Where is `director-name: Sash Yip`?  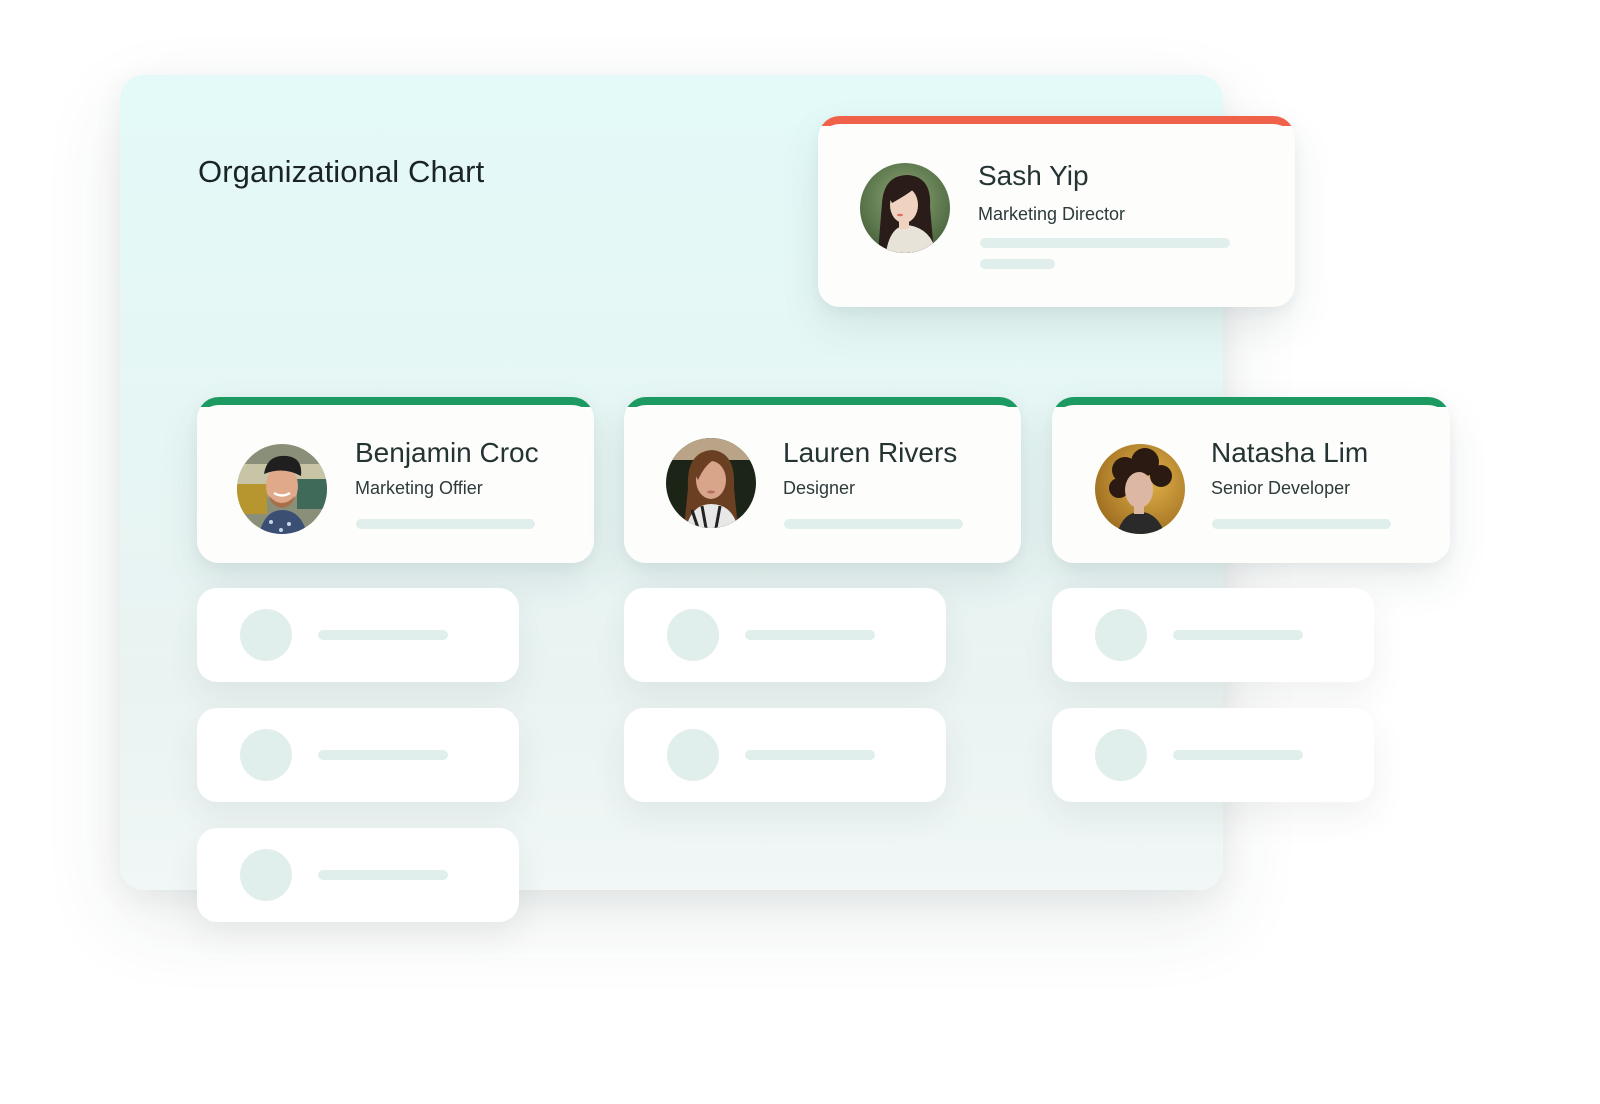
director-name: Sash Yip is located at coordinates (1033, 175).